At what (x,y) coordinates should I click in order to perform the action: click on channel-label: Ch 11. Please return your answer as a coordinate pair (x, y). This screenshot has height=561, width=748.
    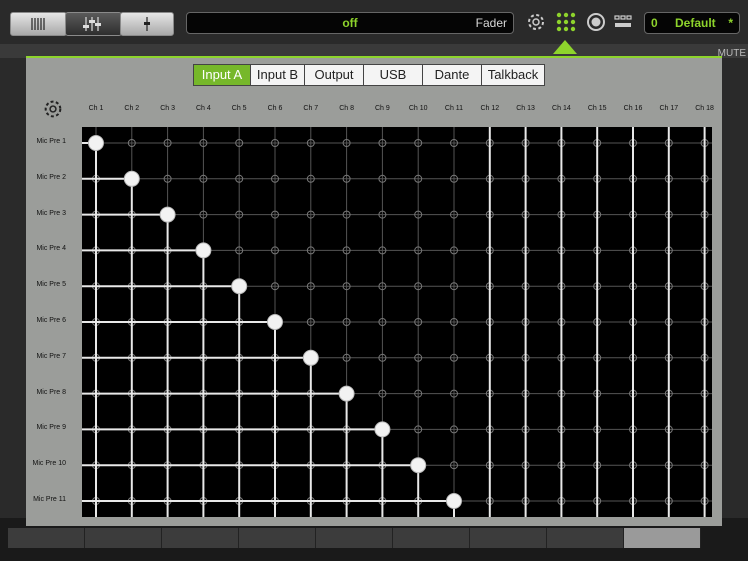
    Looking at the image, I should click on (454, 108).